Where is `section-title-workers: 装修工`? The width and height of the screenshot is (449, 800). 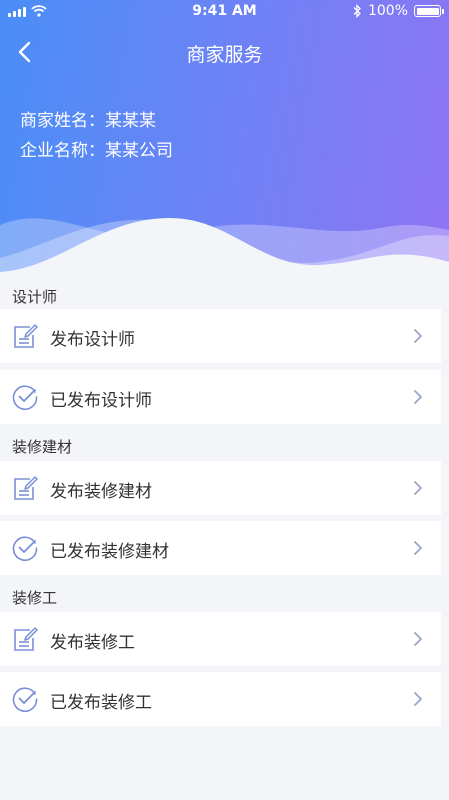
section-title-workers: 装修工 is located at coordinates (35, 598).